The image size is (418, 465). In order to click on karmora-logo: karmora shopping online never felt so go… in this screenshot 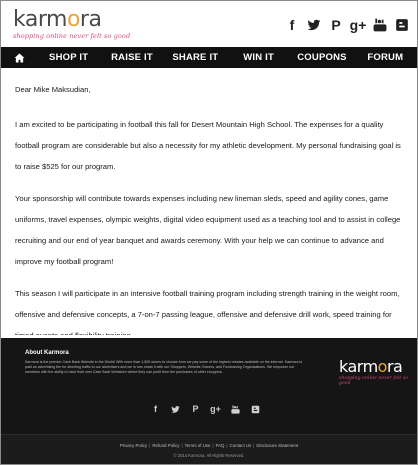, I will do `click(72, 24)`.